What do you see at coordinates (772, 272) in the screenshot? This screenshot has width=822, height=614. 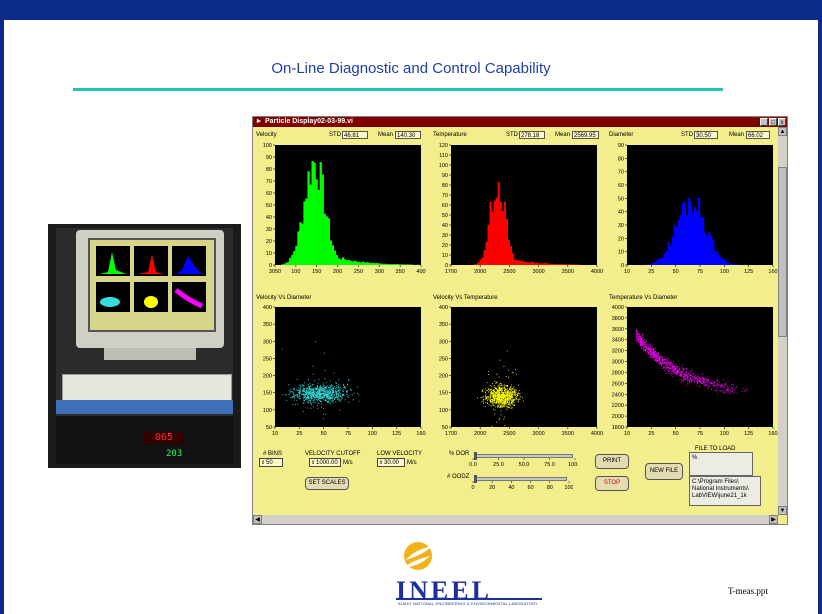 I see `diameter-histogram-x-tick-label: 160` at bounding box center [772, 272].